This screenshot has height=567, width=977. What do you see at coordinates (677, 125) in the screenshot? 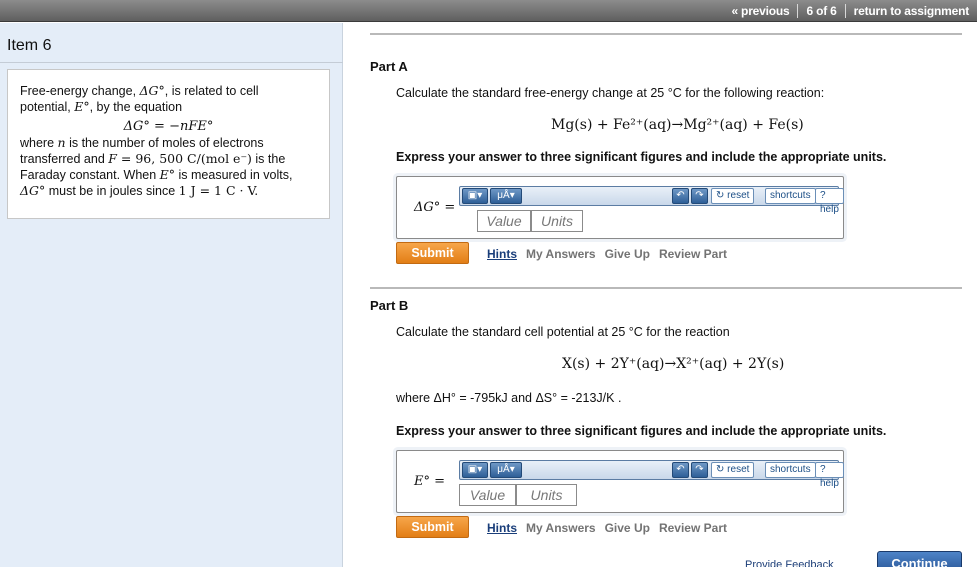
I see `part-a-reaction: Mg(s) + Fe²⁺(aq)→Mg²⁺(aq) + Fe(s)` at bounding box center [677, 125].